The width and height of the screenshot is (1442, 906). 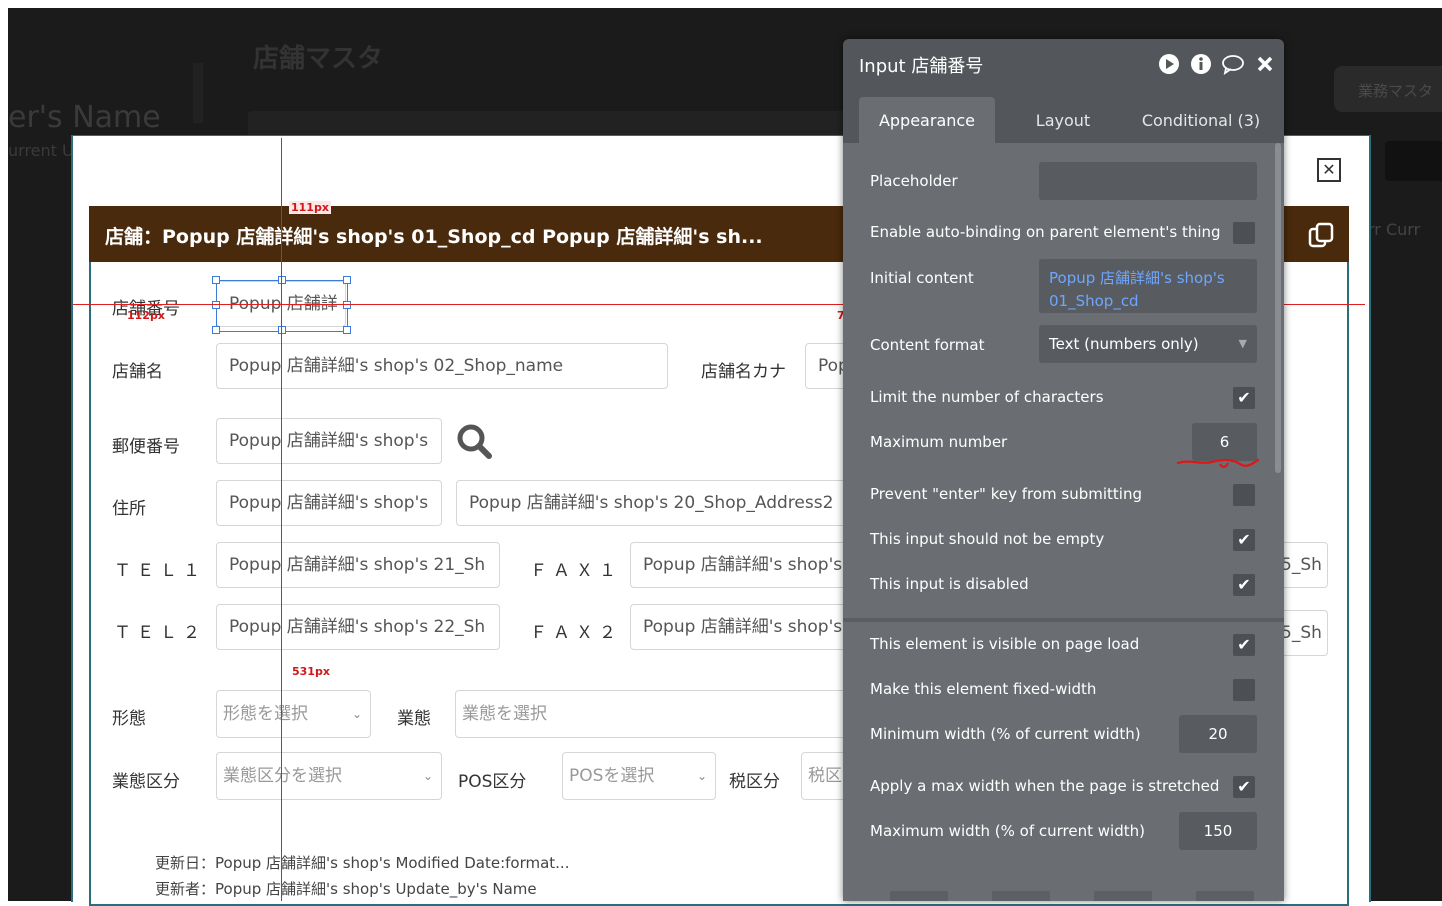 What do you see at coordinates (1244, 645) in the screenshot?
I see `visible-checkbox: ✔` at bounding box center [1244, 645].